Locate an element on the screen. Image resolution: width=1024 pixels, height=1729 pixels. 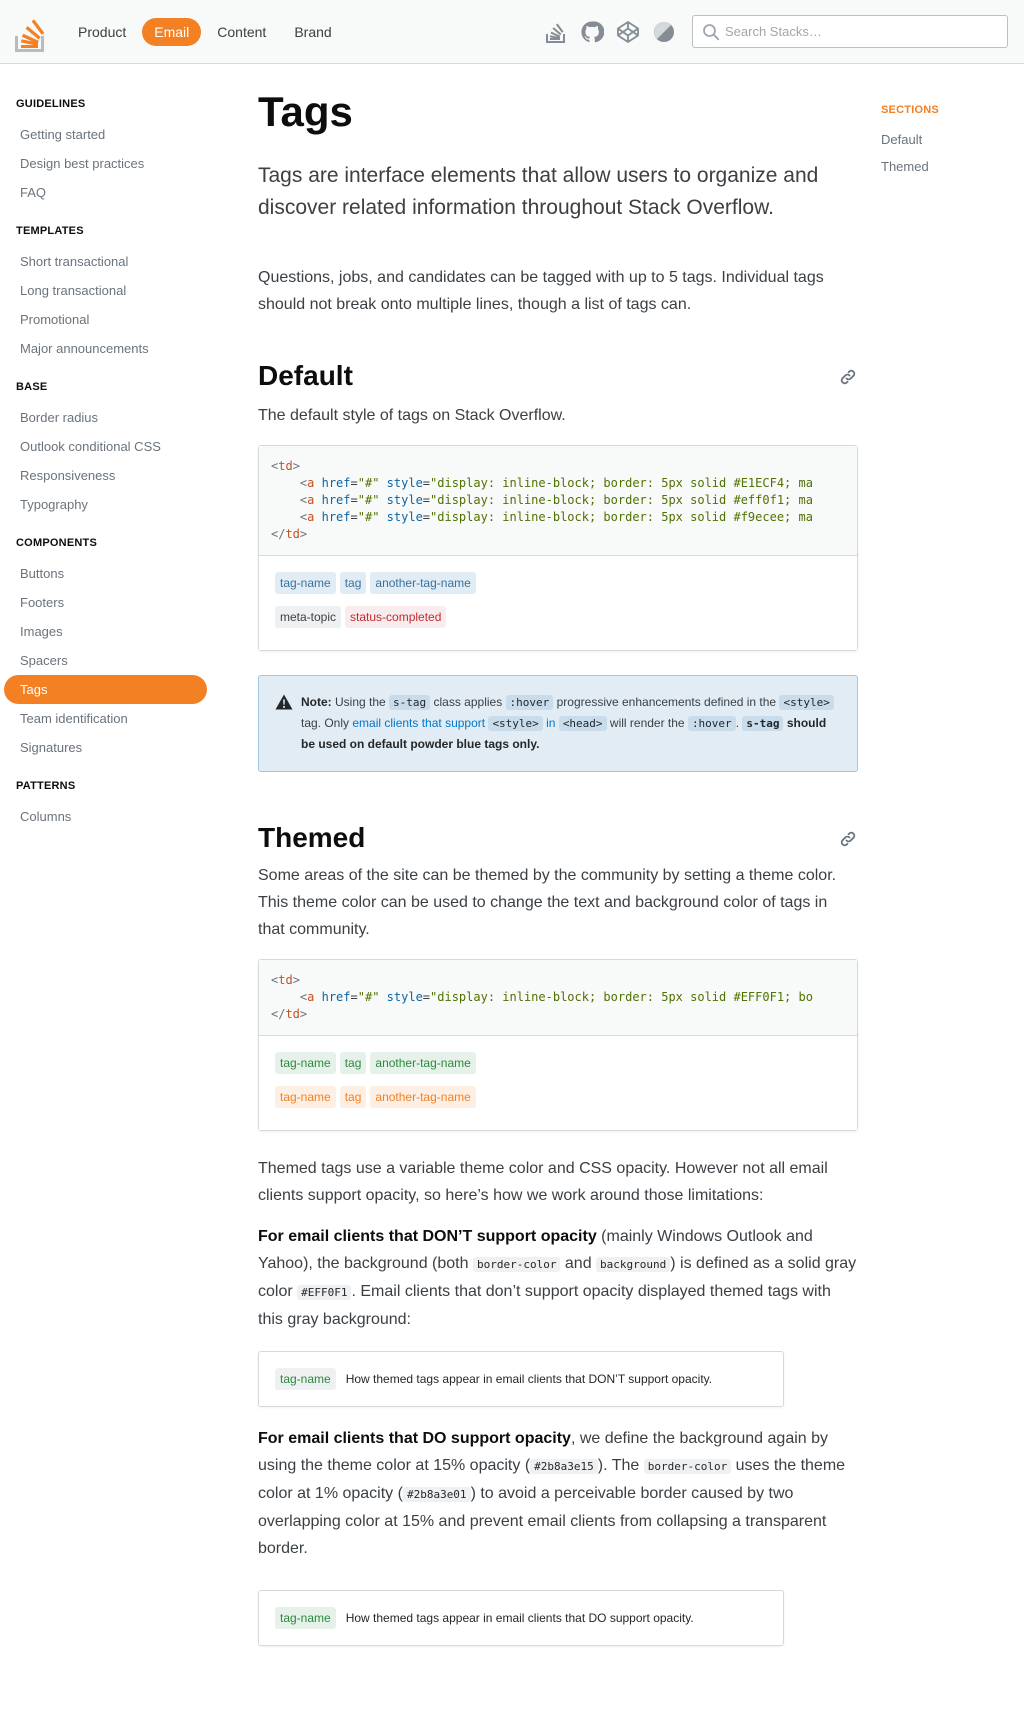
section-link-themed: Themed is located at coordinates (910, 166).